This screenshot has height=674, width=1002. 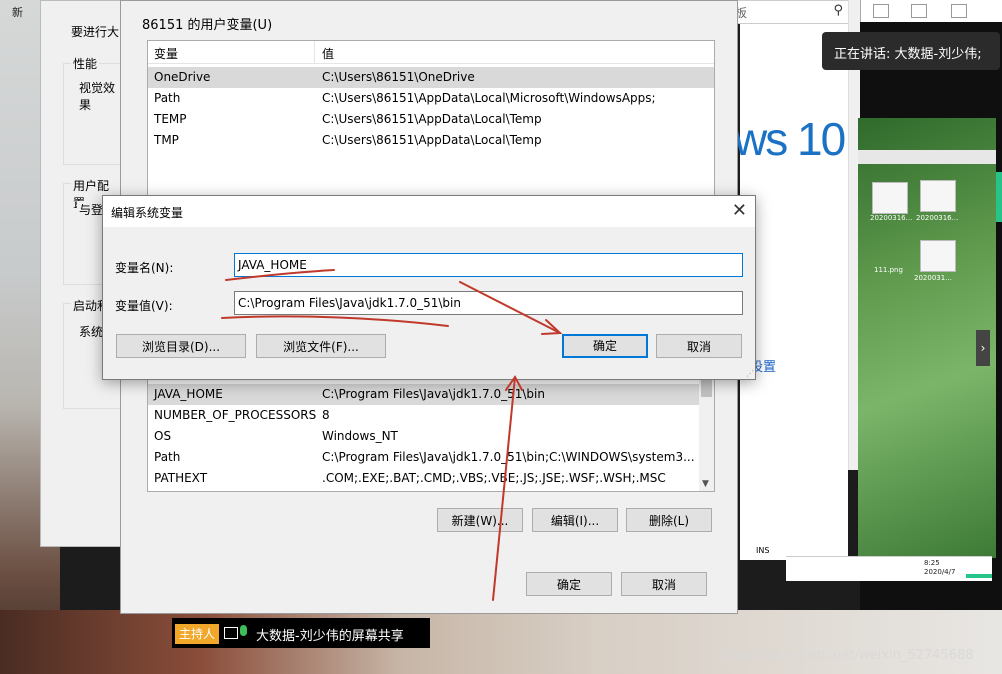 I want to click on list-header: 变量 值, so click(x=431, y=52).